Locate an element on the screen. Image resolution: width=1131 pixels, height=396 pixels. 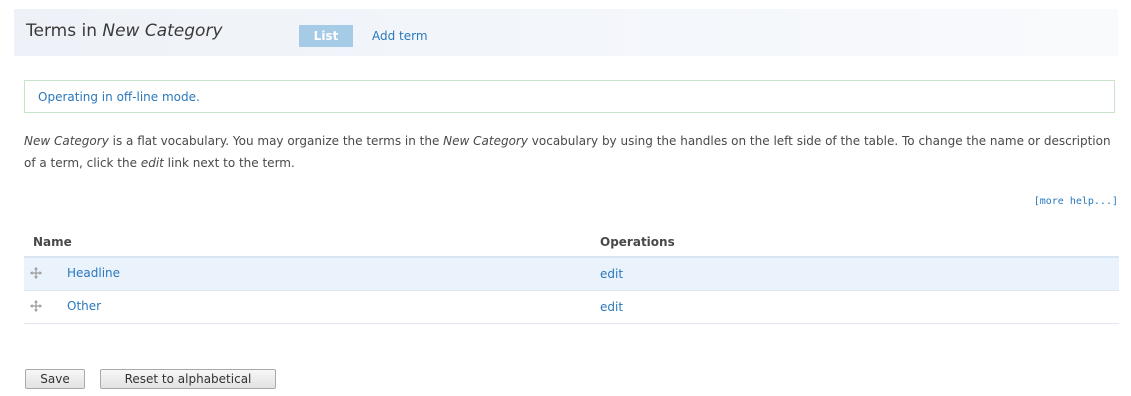
page-title: Terms in New Category is located at coordinates (124, 31).